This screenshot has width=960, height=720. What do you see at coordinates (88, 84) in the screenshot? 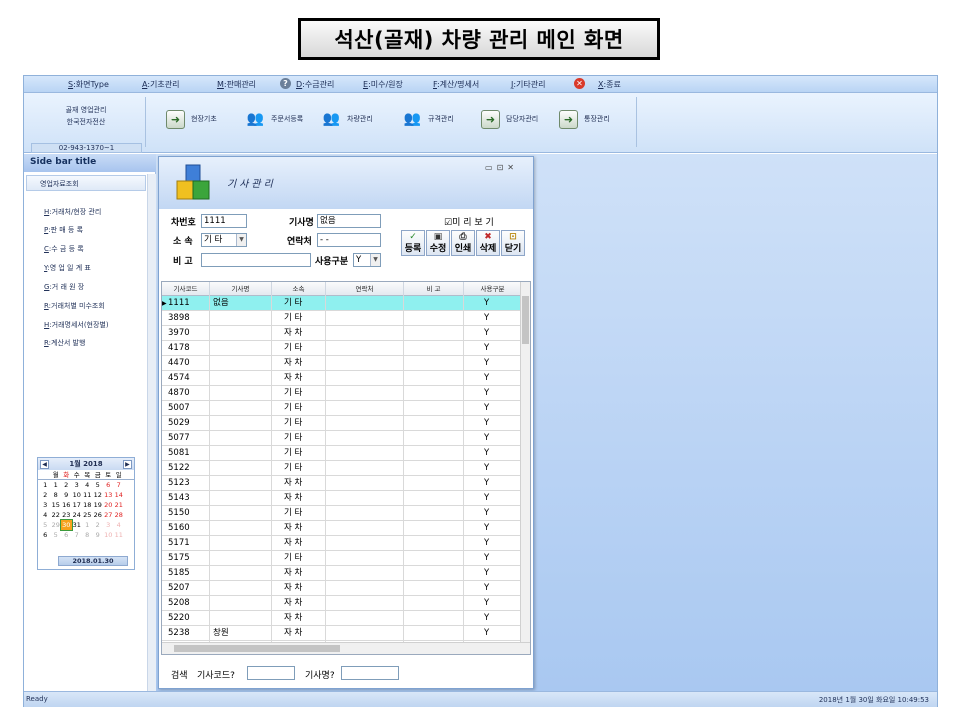
I see `menu-screen-type: S:화면Type` at bounding box center [88, 84].